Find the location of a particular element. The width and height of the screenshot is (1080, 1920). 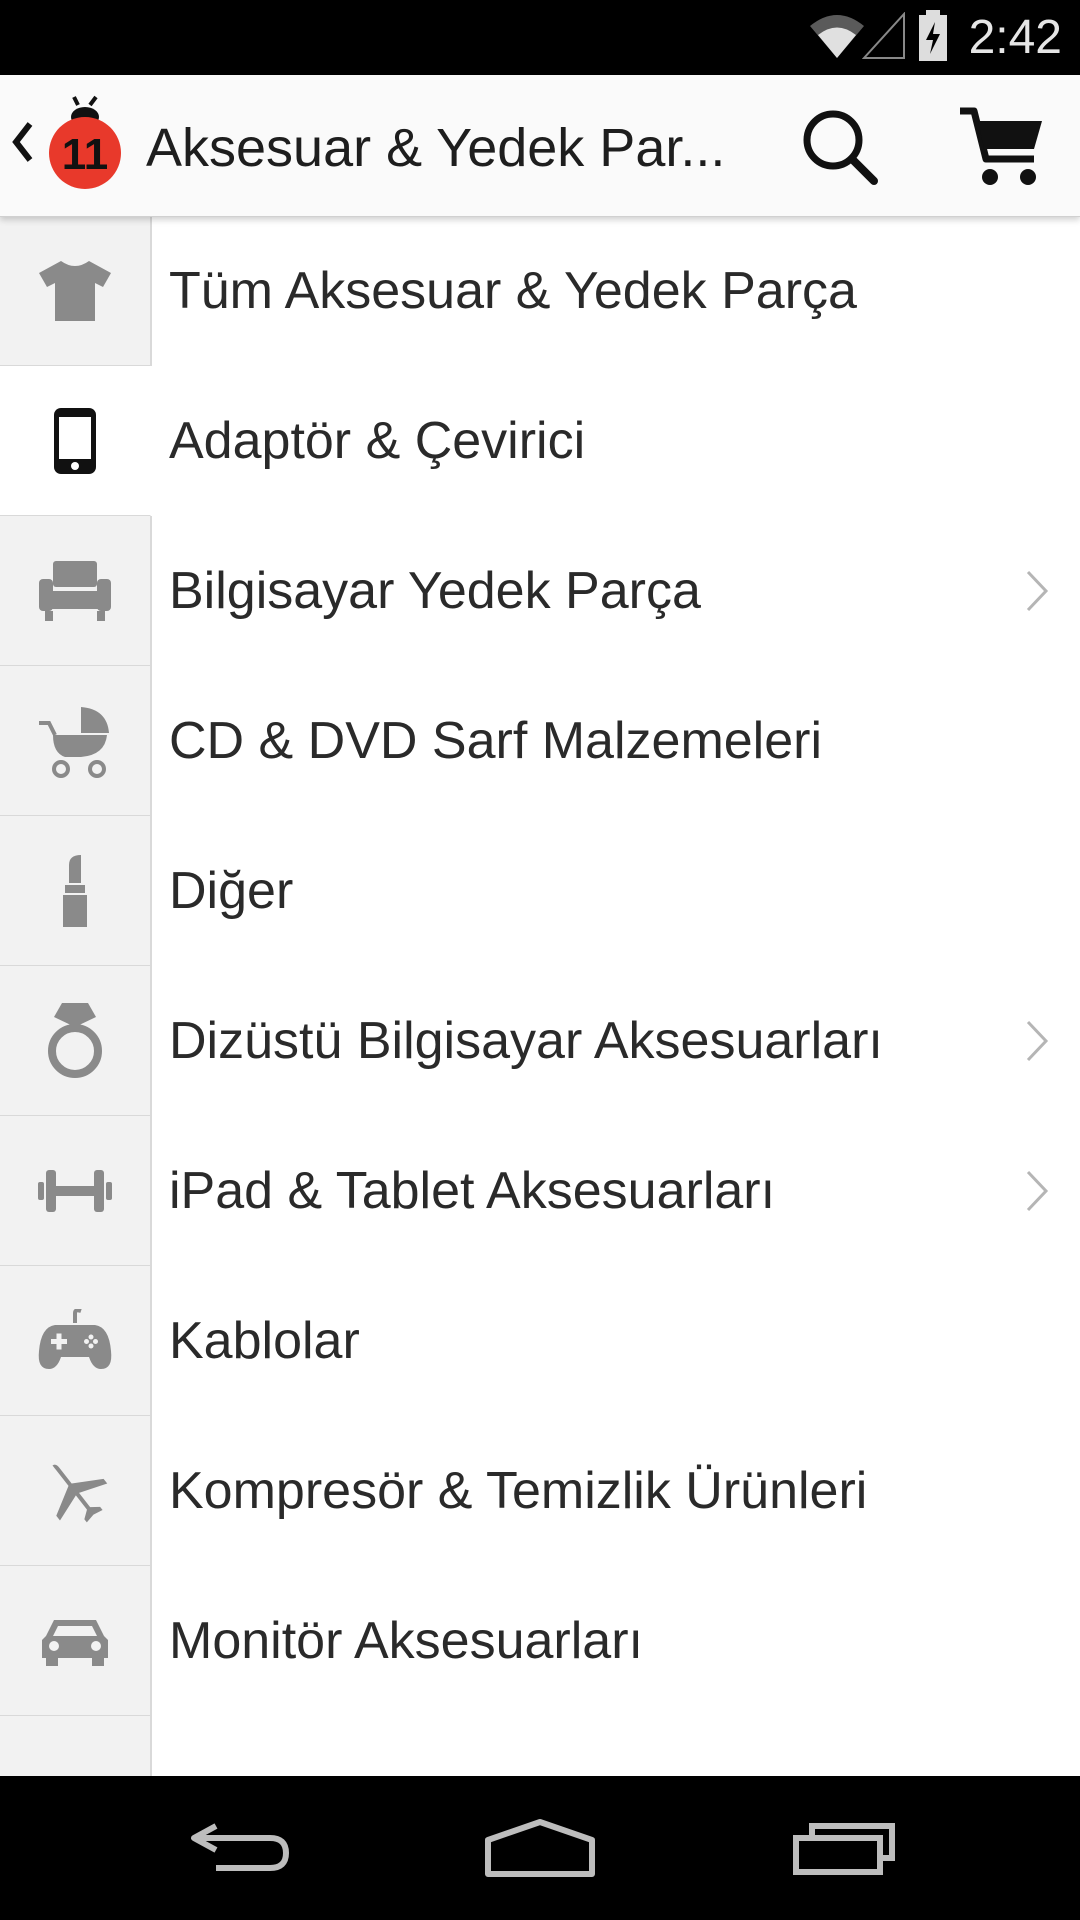

list-item-label: Kompresör & Temizlik Ürünleri is located at coordinates (518, 1491).